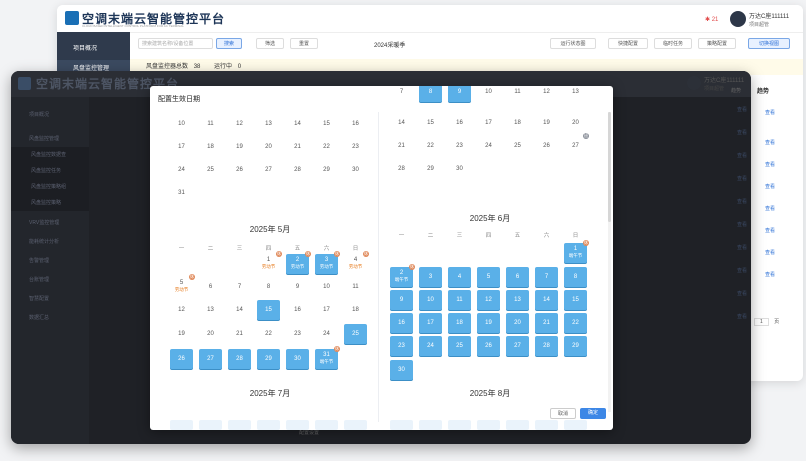 This screenshot has width=806, height=461. I want to click on avatar, so click(738, 19).